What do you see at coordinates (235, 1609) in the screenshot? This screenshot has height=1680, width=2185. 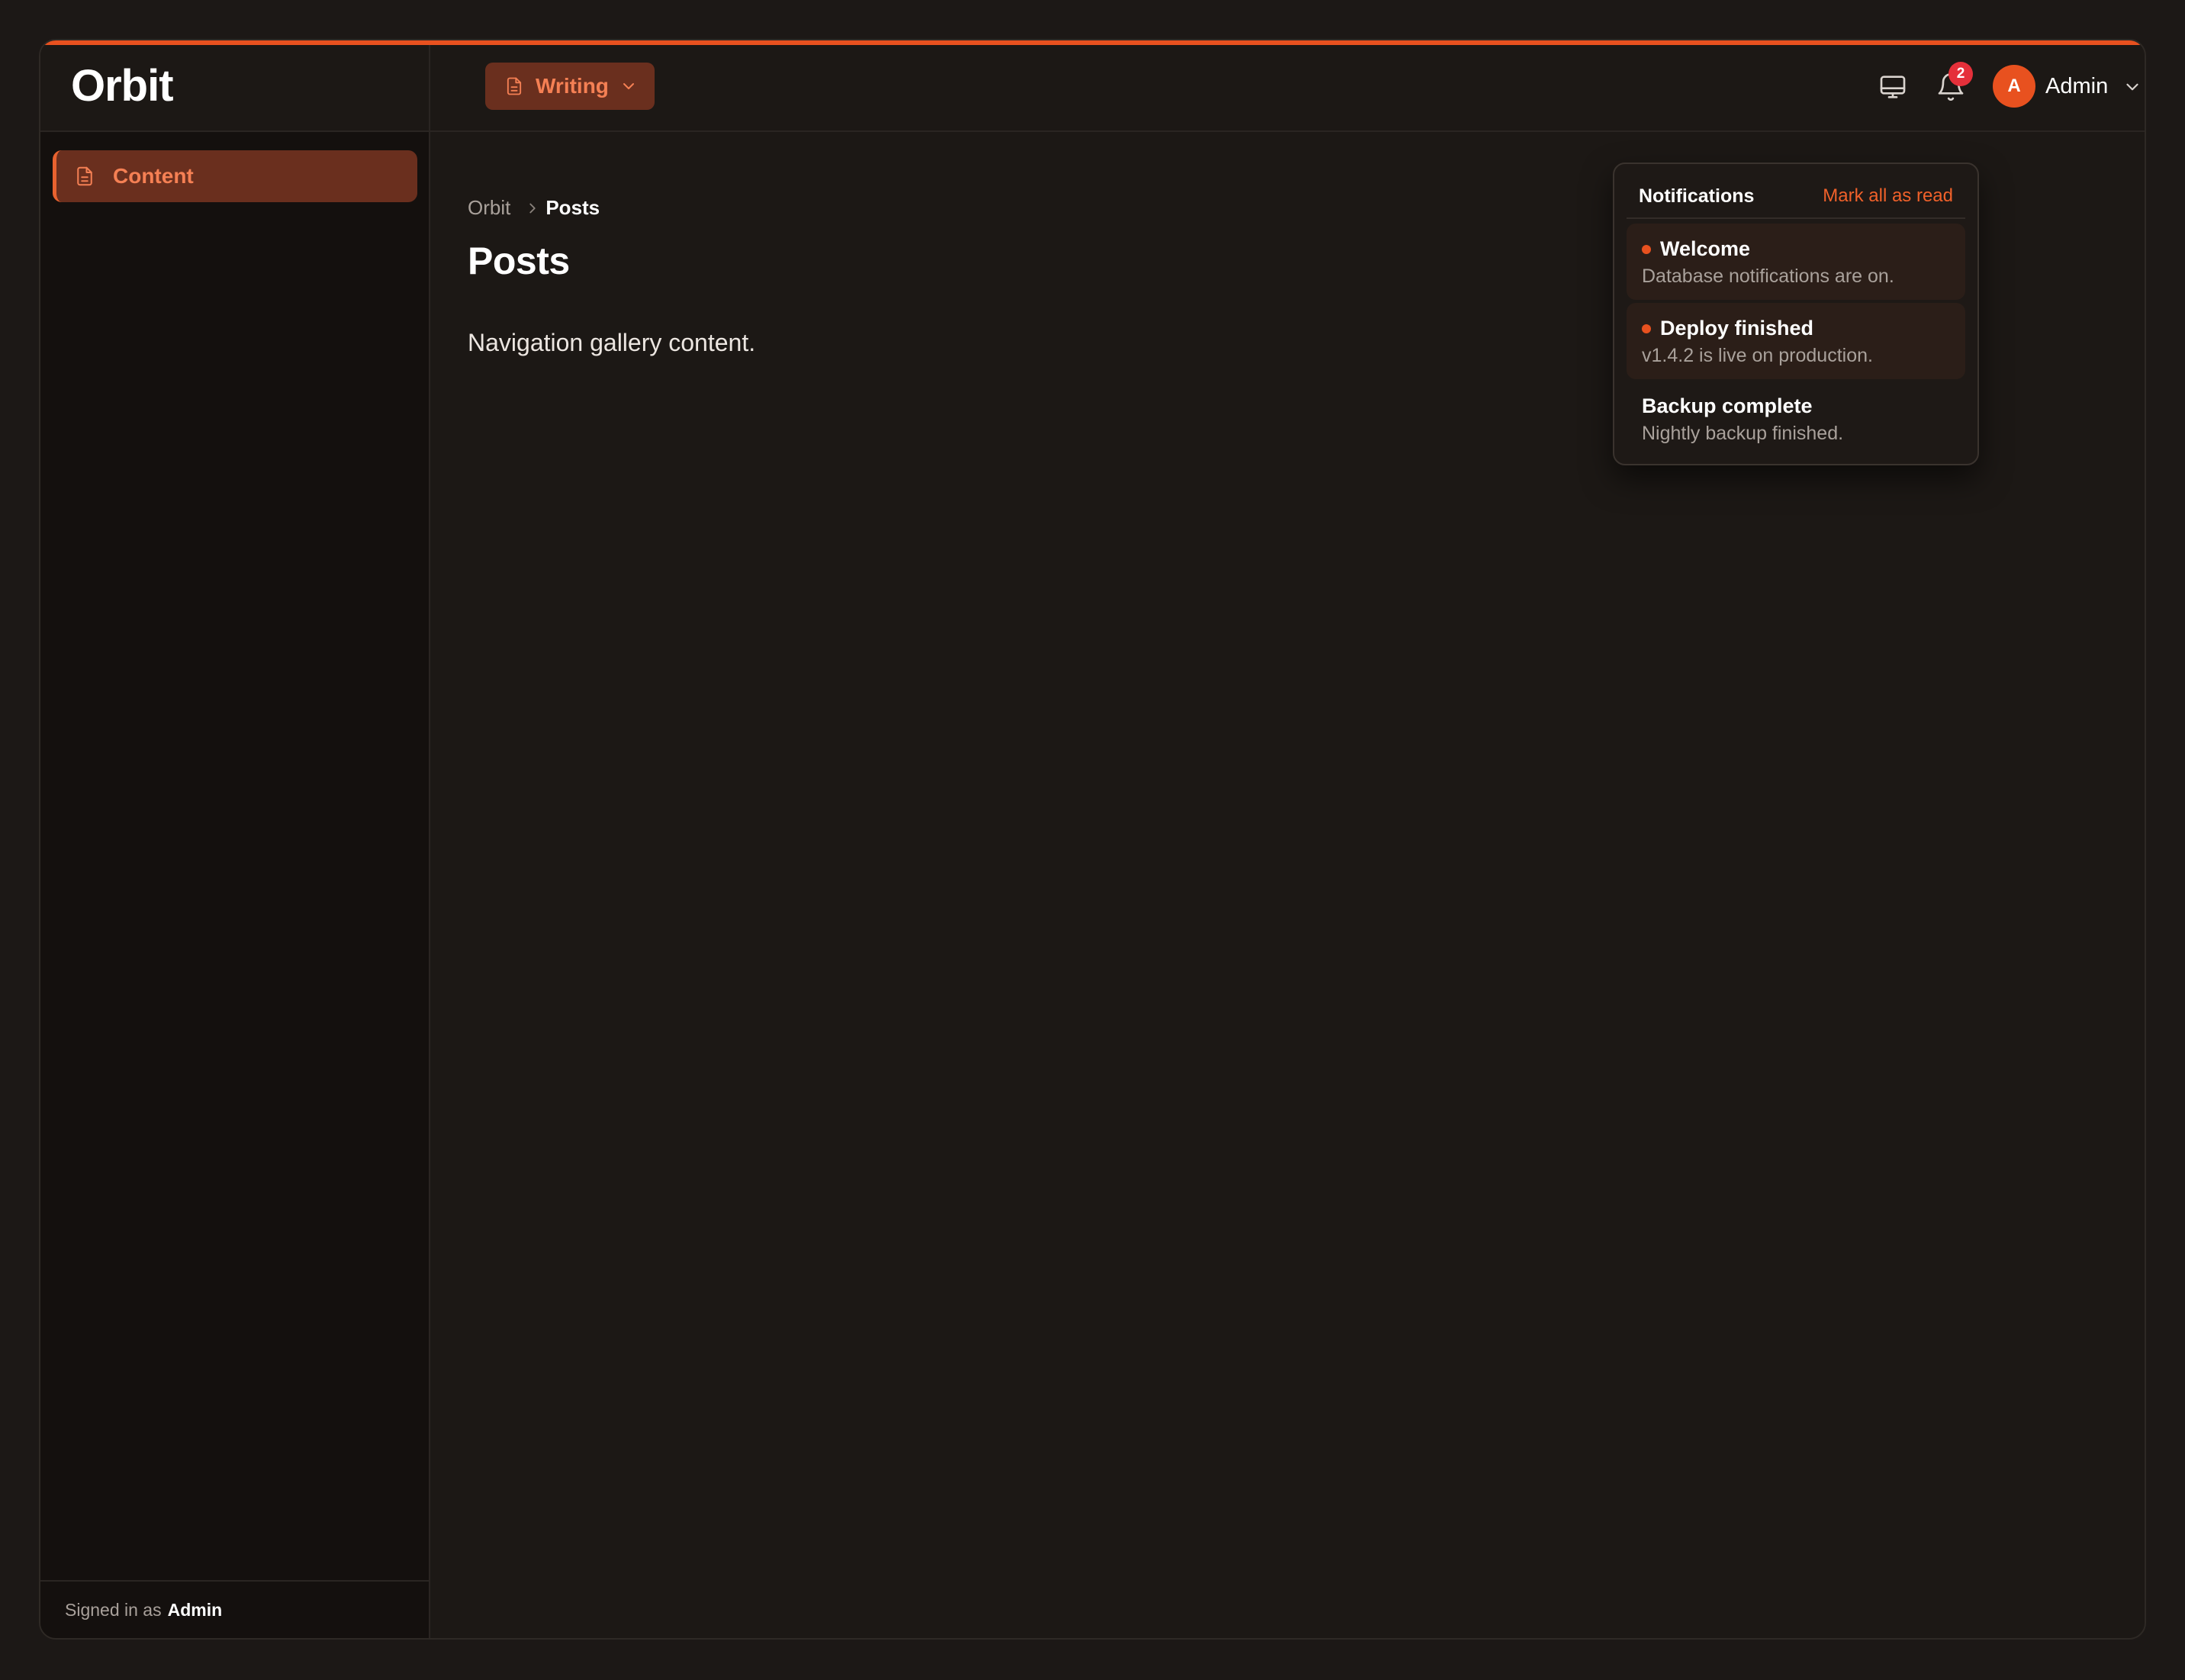 I see `sidebar-footer: Signed in as Admin` at bounding box center [235, 1609].